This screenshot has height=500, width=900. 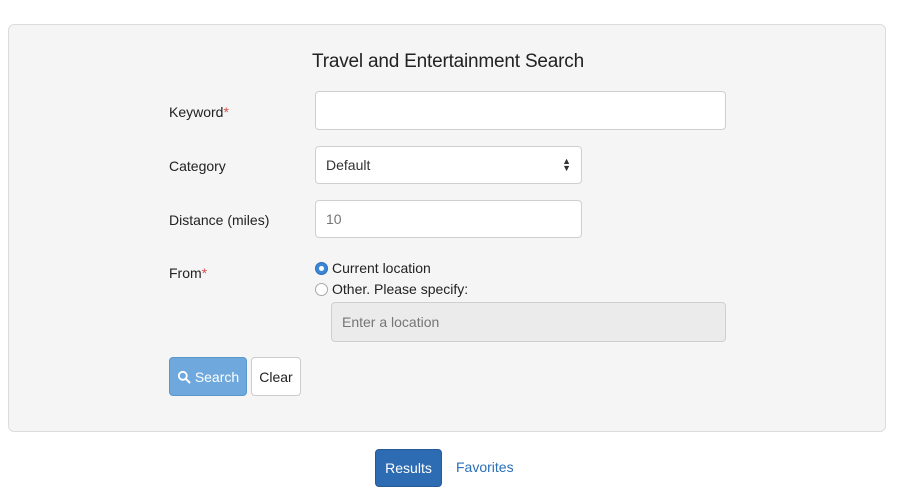 What do you see at coordinates (448, 61) in the screenshot?
I see `form-title: Travel and Entertainment Search` at bounding box center [448, 61].